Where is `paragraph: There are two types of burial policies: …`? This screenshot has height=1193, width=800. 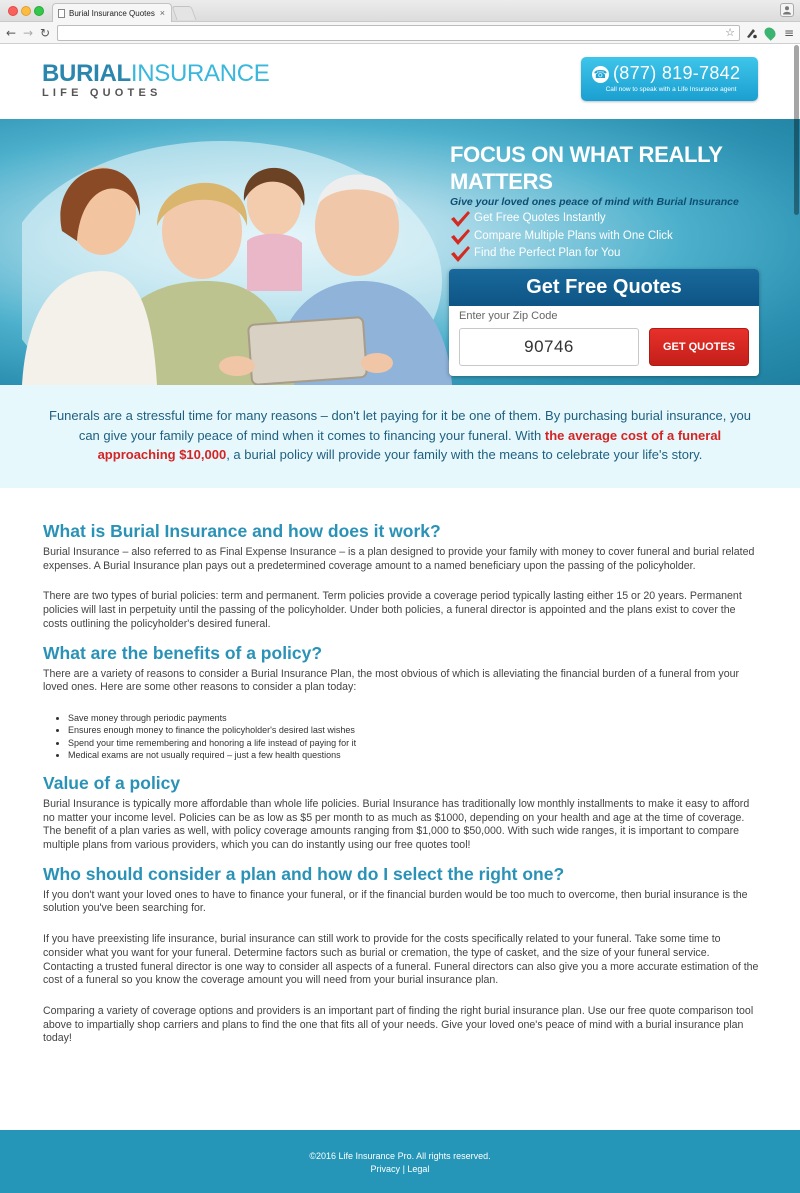 paragraph: There are two types of burial policies: … is located at coordinates (392, 610).